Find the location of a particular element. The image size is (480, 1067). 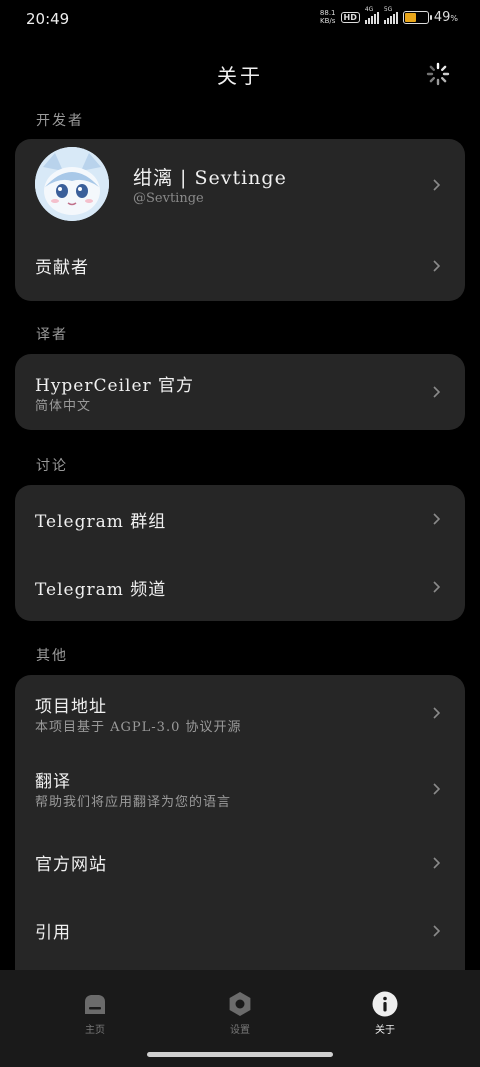

translator-card: HyperCeiler 官方 简体中文 is located at coordinates (240, 392).